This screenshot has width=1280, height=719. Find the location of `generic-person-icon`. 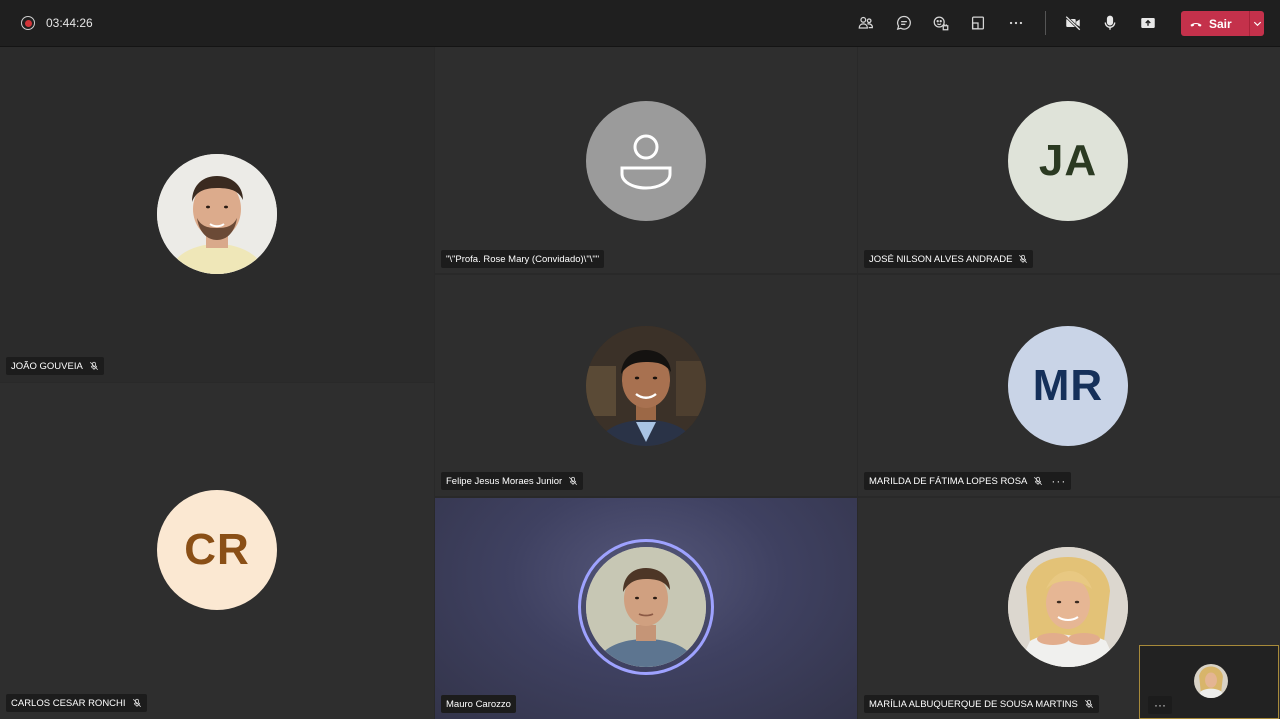

generic-person-icon is located at coordinates (646, 161).